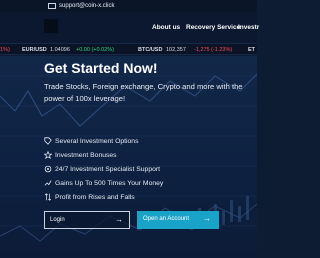 This screenshot has width=320, height=258. I want to click on feature-text: Several Investment Options, so click(97, 141).